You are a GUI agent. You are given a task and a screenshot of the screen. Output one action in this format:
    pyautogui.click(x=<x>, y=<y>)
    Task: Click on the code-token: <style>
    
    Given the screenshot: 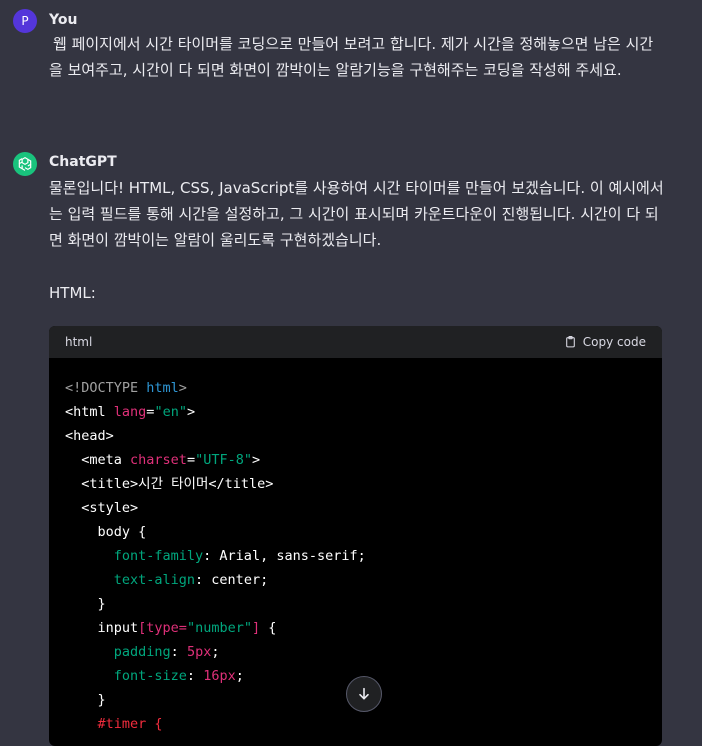 What is the action you would take?
    pyautogui.click(x=102, y=508)
    